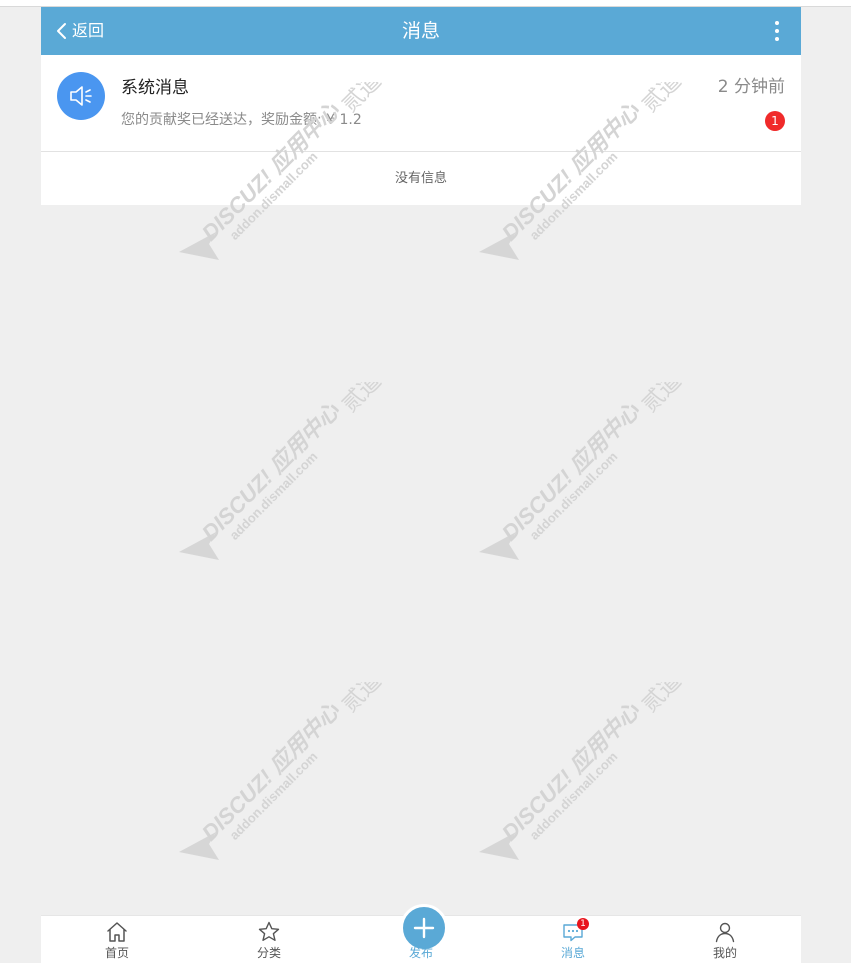 The height and width of the screenshot is (963, 851). I want to click on system-message-avatar, so click(81, 96).